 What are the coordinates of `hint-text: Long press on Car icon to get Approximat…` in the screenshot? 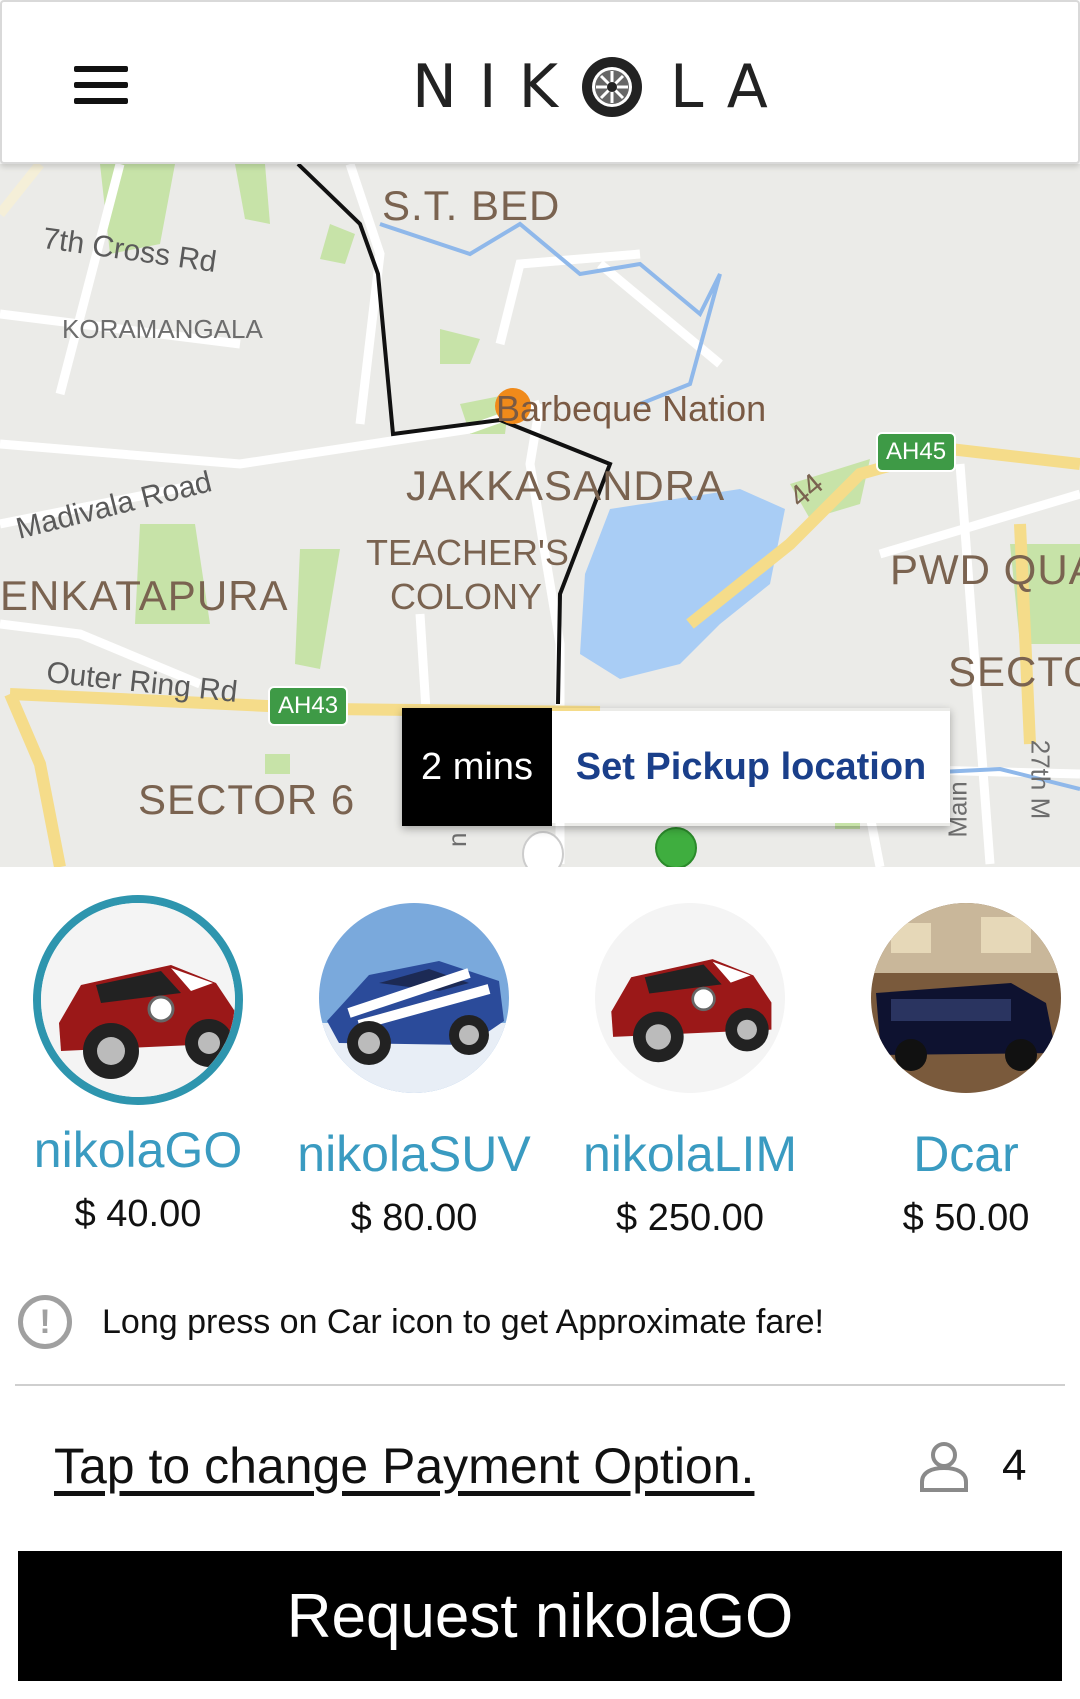 It's located at (463, 1321).